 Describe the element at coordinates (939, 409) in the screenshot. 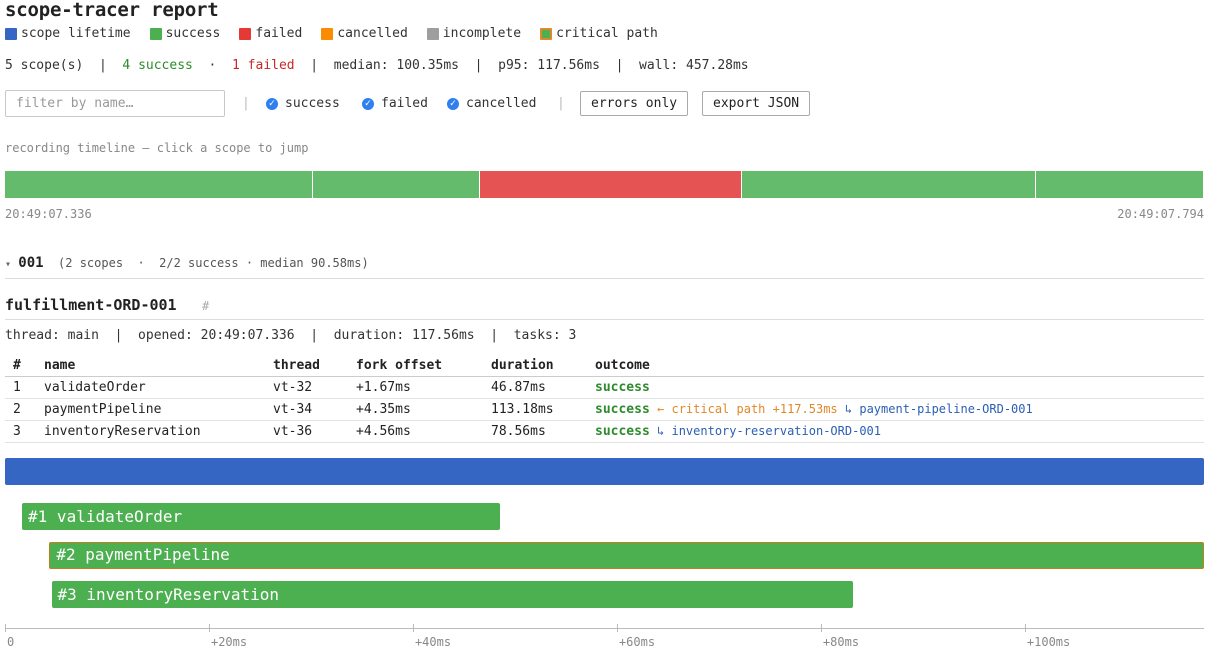

I see `child-scope-link: ↳ payment-pipeline-ORD-001` at that location.